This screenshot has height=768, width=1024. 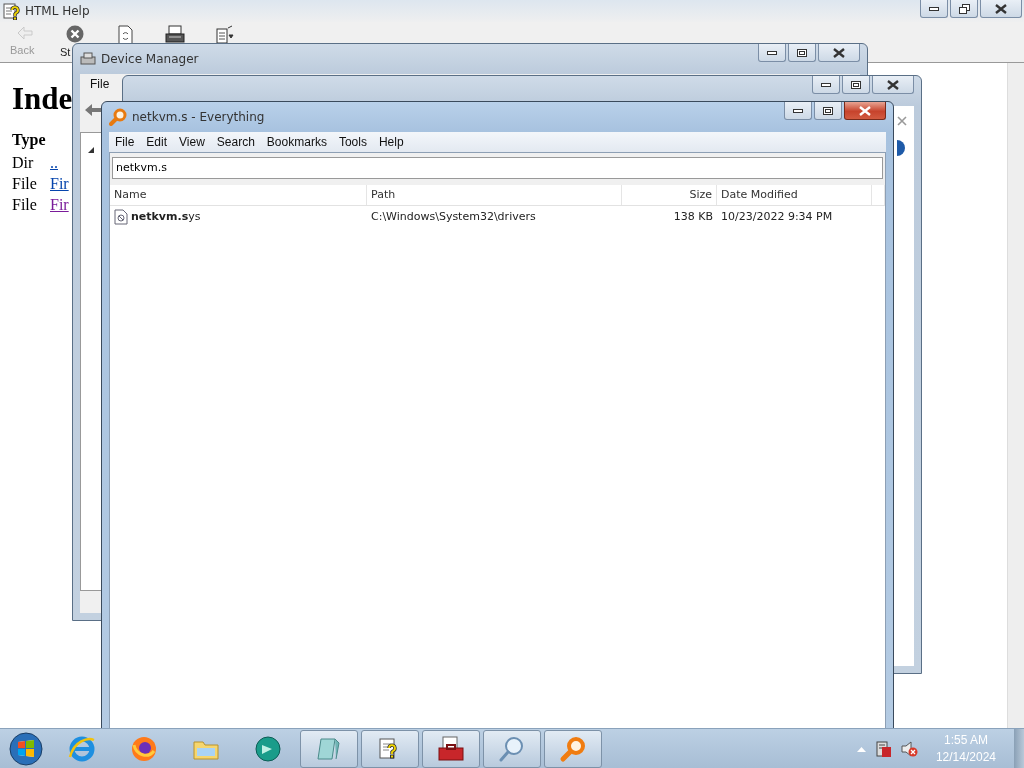 What do you see at coordinates (235, 142) in the screenshot?
I see `menu-item: Search` at bounding box center [235, 142].